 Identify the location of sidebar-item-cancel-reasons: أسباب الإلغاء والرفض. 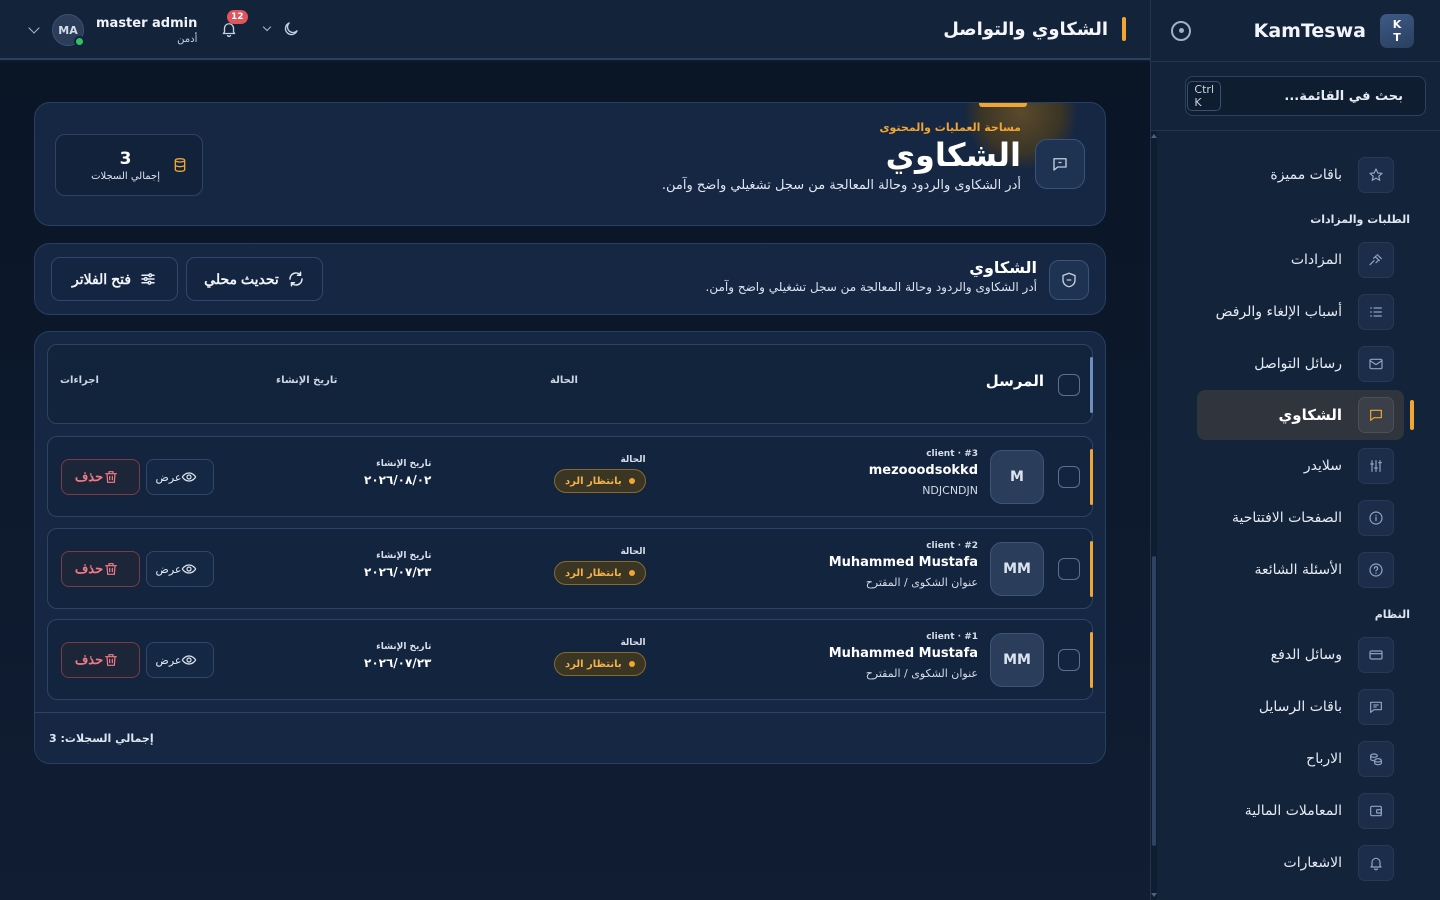
(1295, 312).